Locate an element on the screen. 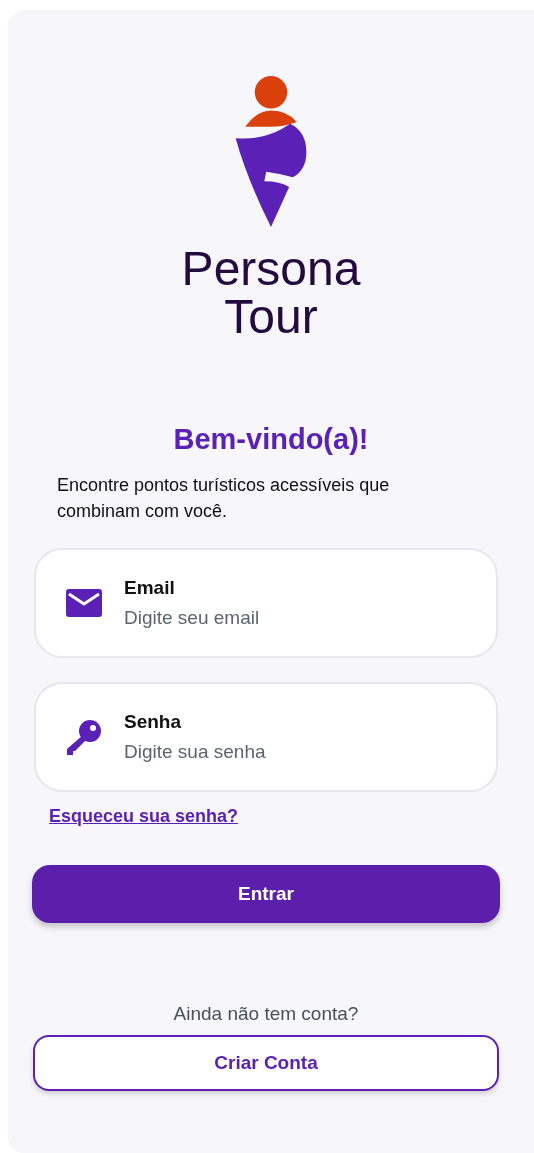  envelope-icon is located at coordinates (84, 603).